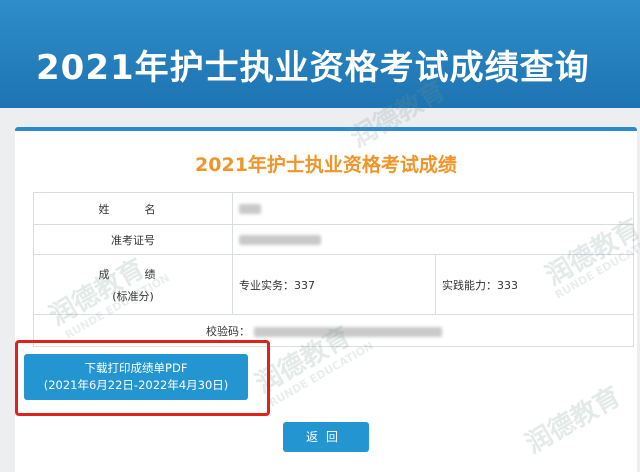 The width and height of the screenshot is (640, 472). I want to click on result-title: 2021年护士执业资格考试成绩, so click(326, 165).